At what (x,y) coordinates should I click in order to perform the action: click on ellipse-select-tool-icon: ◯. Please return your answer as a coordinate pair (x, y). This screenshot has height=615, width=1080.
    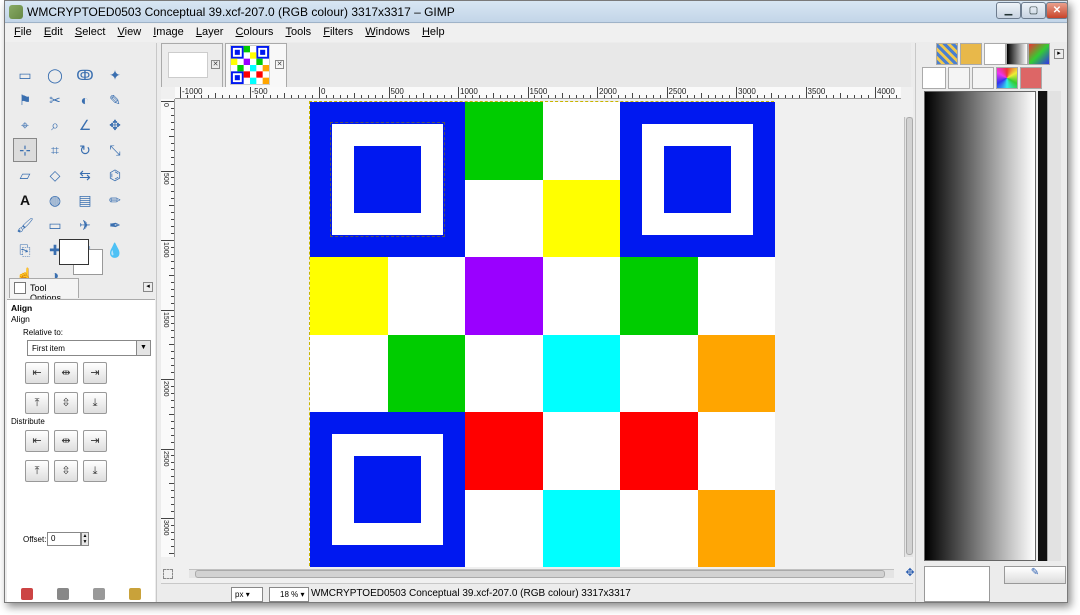
    Looking at the image, I should click on (55, 75).